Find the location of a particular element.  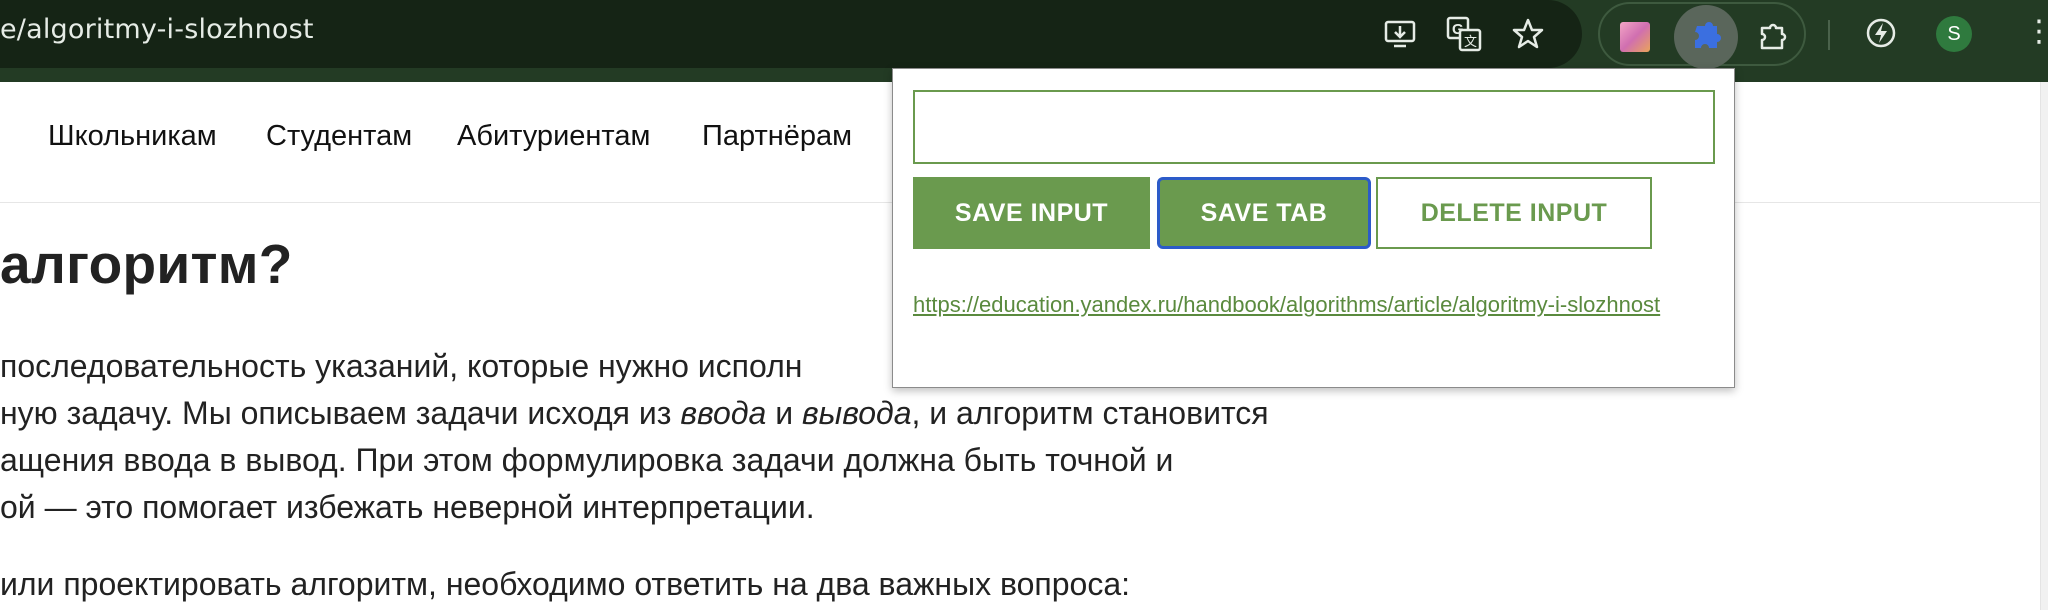

pinned-extension-icon is located at coordinates (1706, 37).